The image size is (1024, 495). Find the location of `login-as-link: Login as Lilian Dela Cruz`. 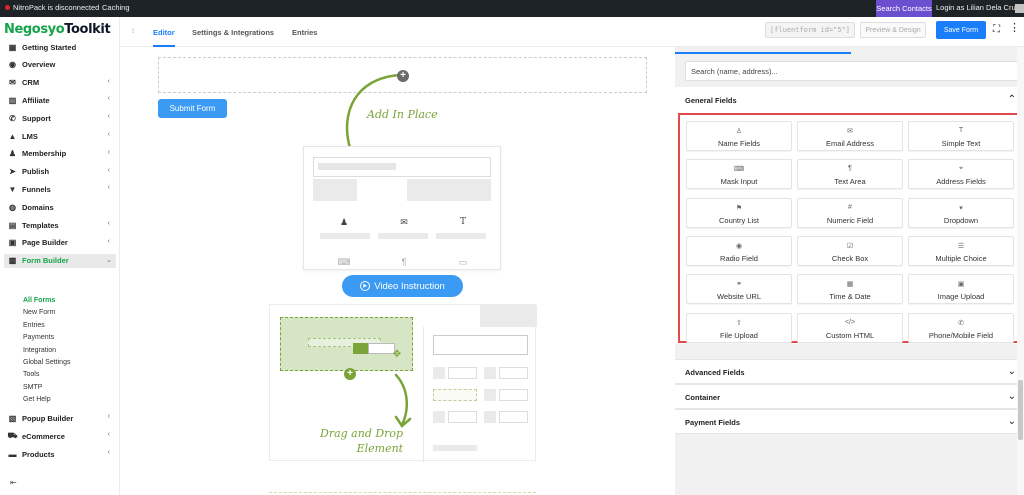

login-as-link: Login as Lilian Dela Cruz is located at coordinates (977, 7).